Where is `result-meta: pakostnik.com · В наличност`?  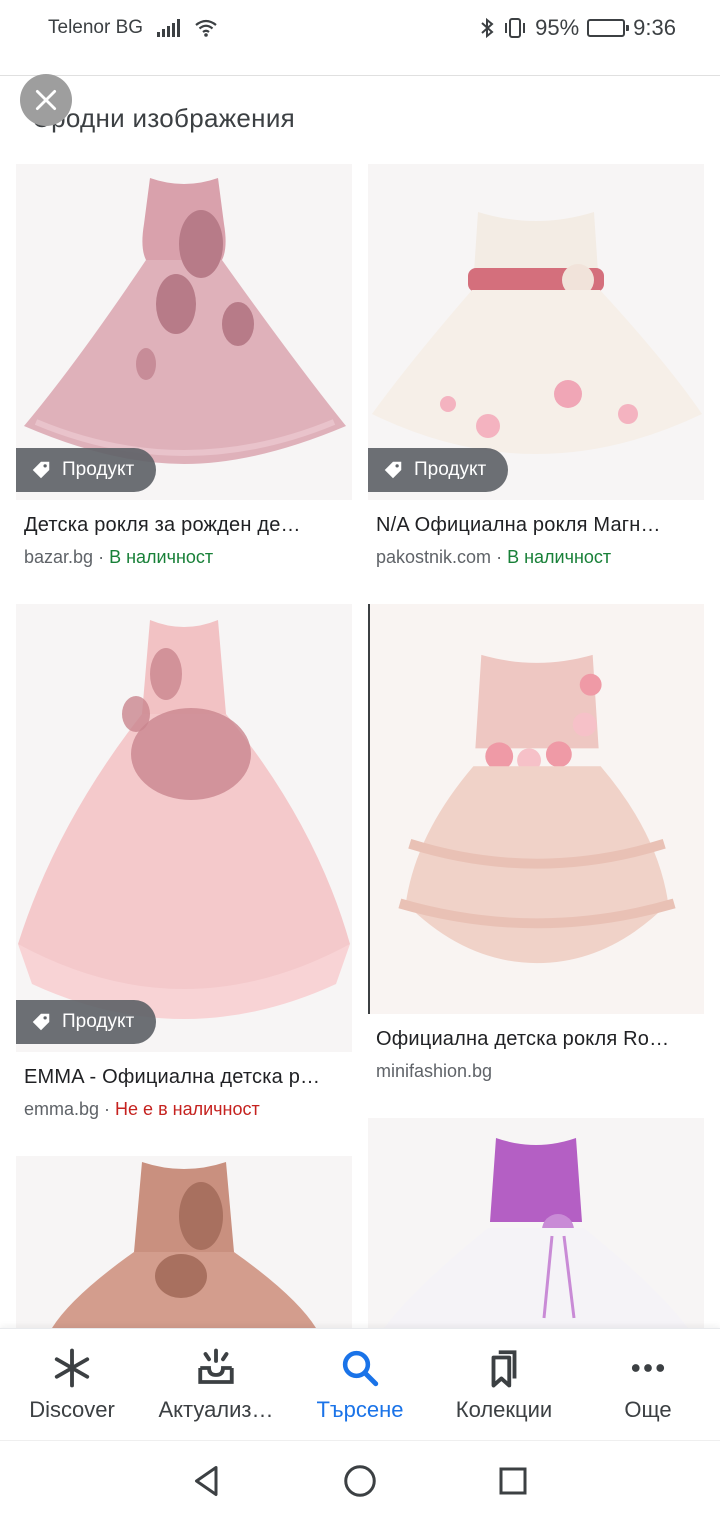 result-meta: pakostnik.com · В наличност is located at coordinates (536, 557).